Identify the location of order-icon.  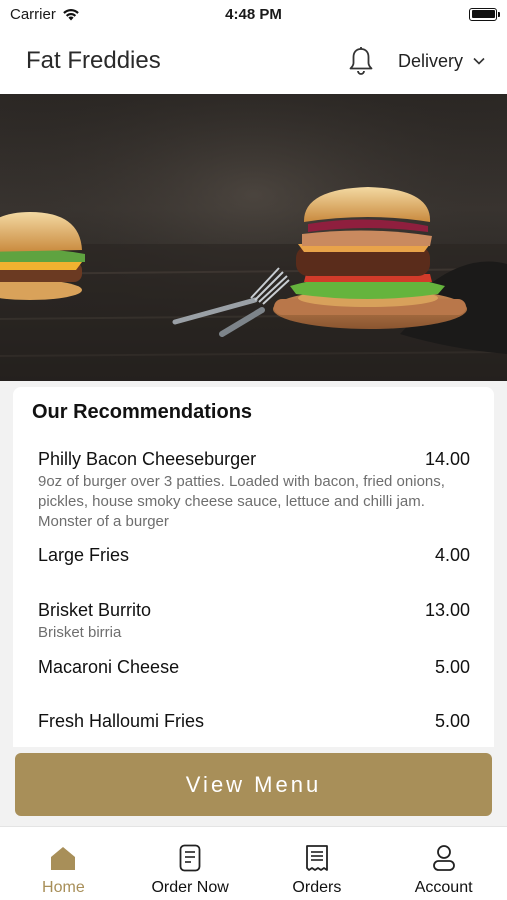
(190, 858).